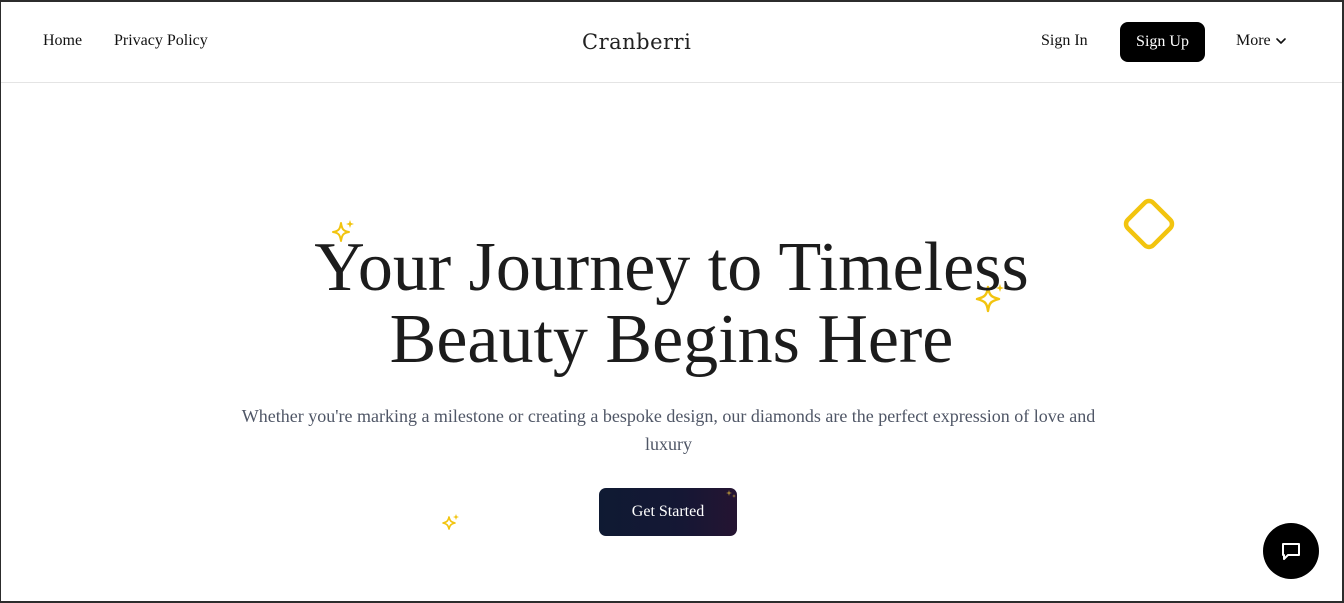  I want to click on nav-home-link: Home, so click(62, 41).